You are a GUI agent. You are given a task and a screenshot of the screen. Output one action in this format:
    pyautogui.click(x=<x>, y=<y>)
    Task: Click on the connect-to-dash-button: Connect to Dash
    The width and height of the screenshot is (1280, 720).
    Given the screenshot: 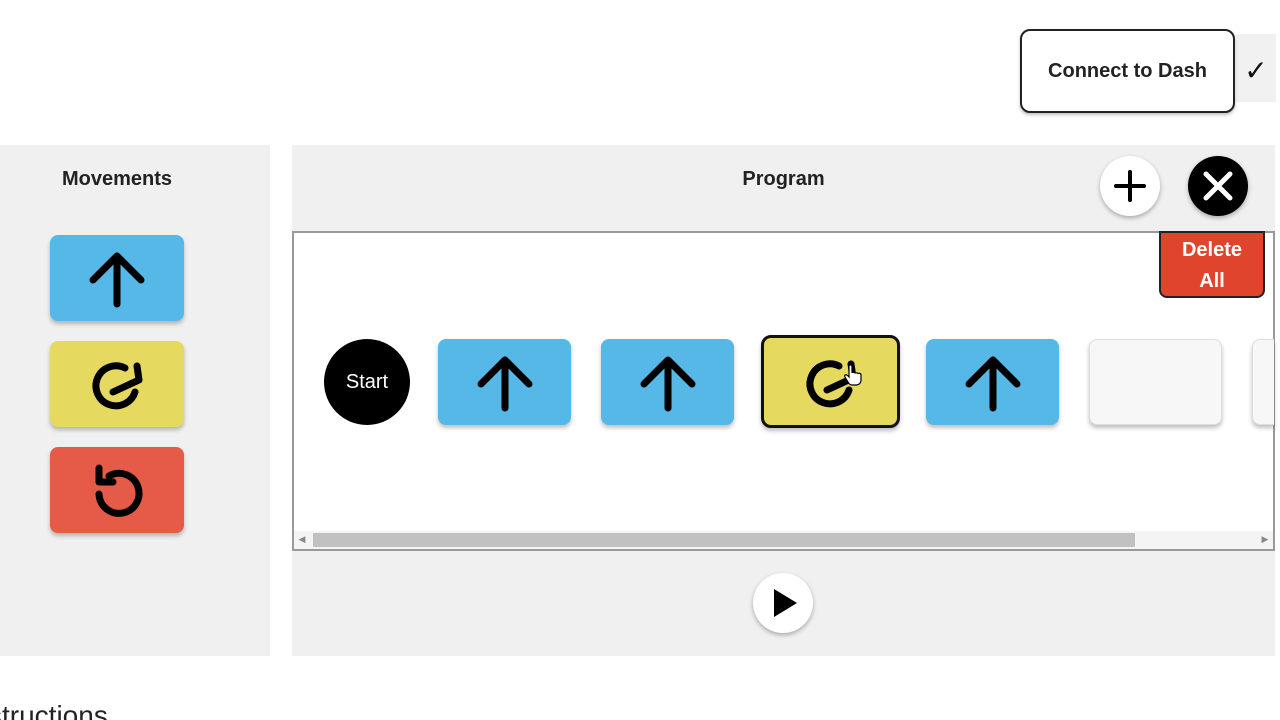 What is the action you would take?
    pyautogui.click(x=1127, y=71)
    